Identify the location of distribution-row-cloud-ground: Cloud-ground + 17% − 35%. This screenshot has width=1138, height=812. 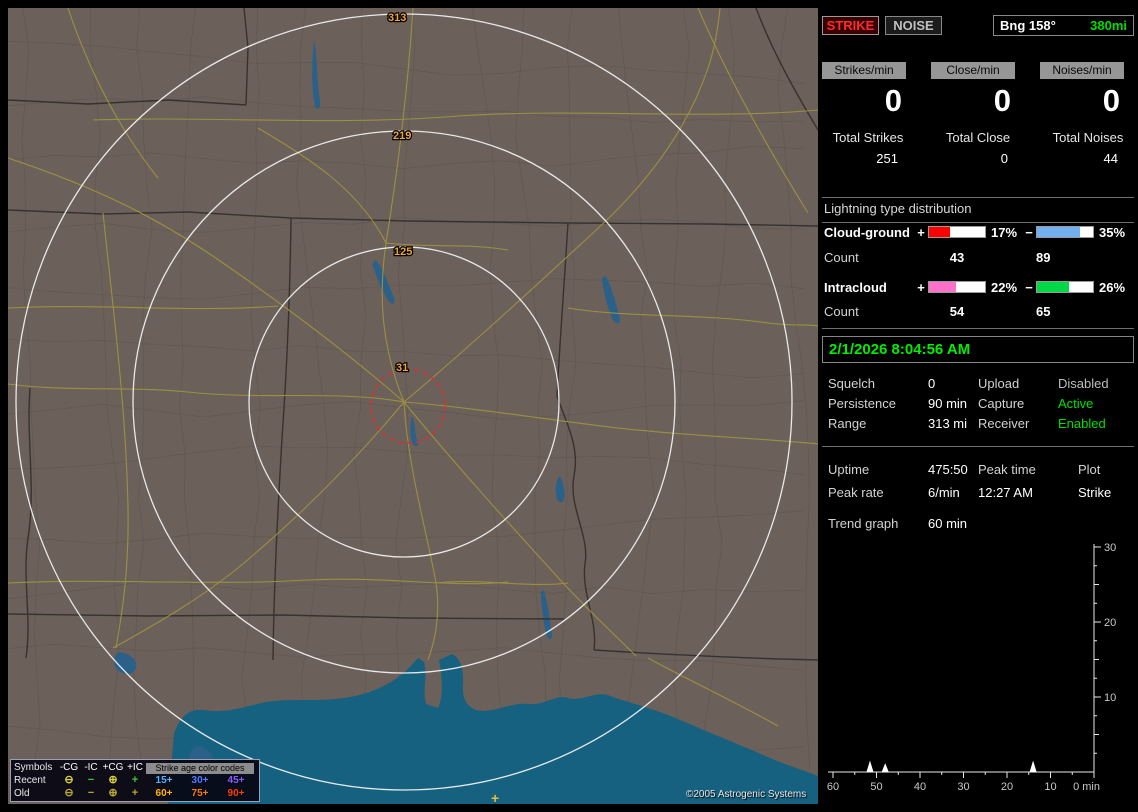
(978, 232).